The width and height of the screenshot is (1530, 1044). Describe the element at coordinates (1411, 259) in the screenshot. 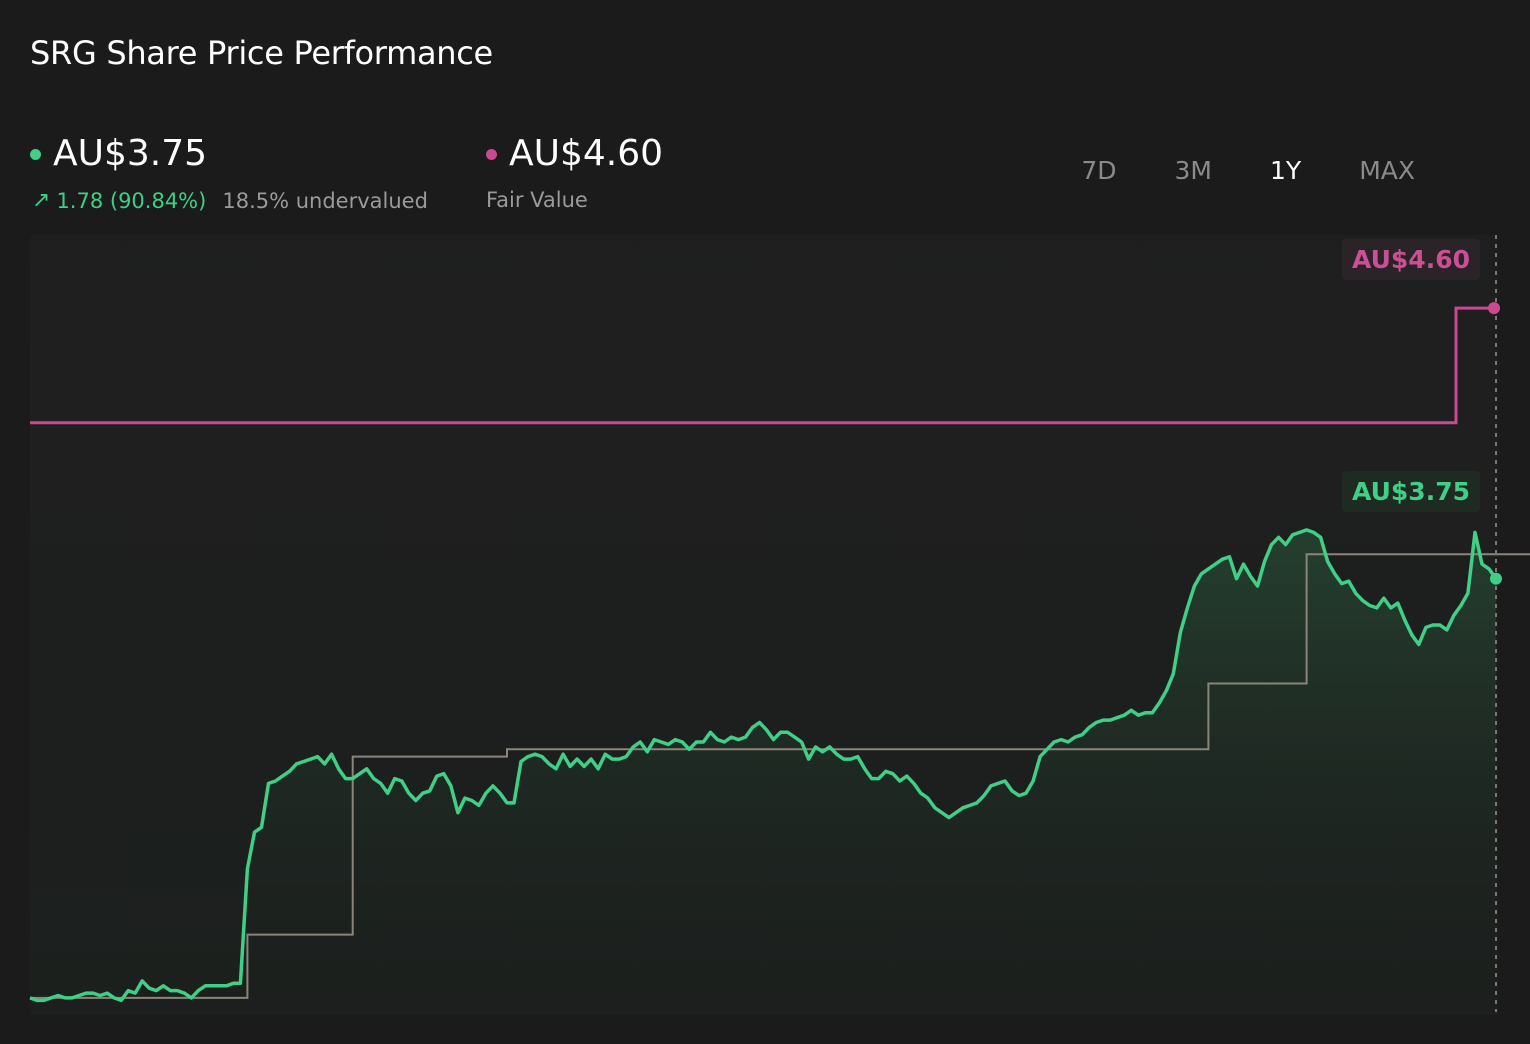

I see `fair-value-tag: AU$4.60` at that location.